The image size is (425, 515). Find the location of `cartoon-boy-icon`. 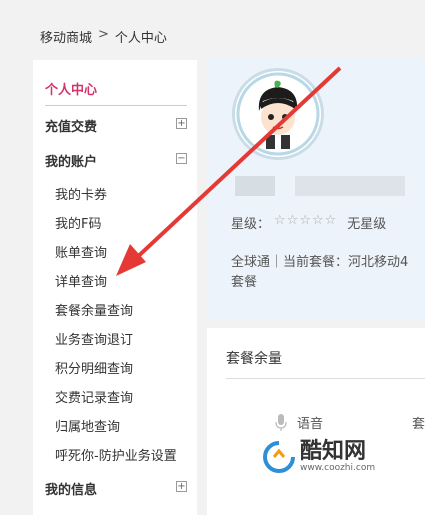

cartoon-boy-icon is located at coordinates (278, 114).